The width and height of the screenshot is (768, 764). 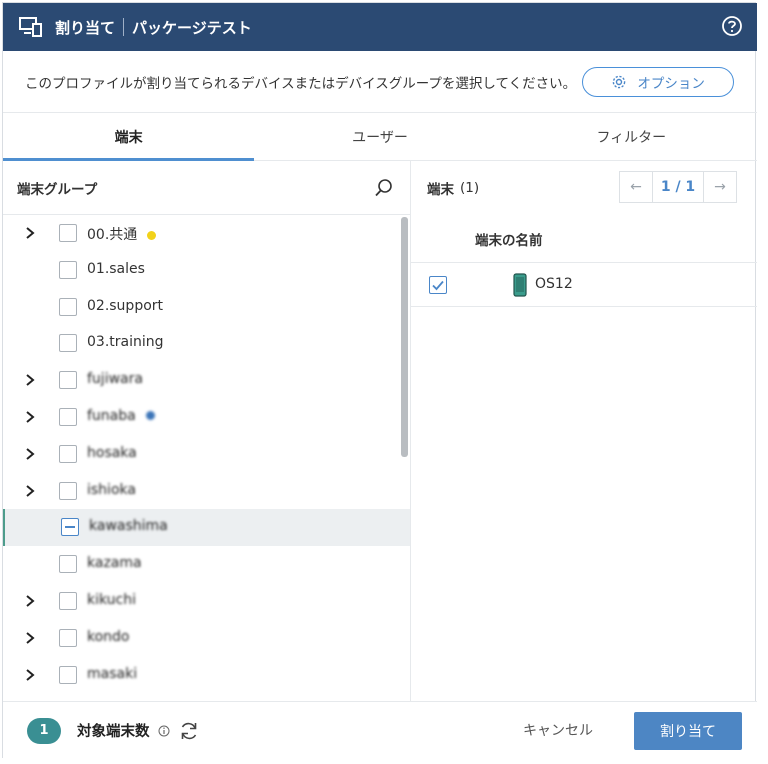 What do you see at coordinates (206, 564) in the screenshot?
I see `group-row: kazama` at bounding box center [206, 564].